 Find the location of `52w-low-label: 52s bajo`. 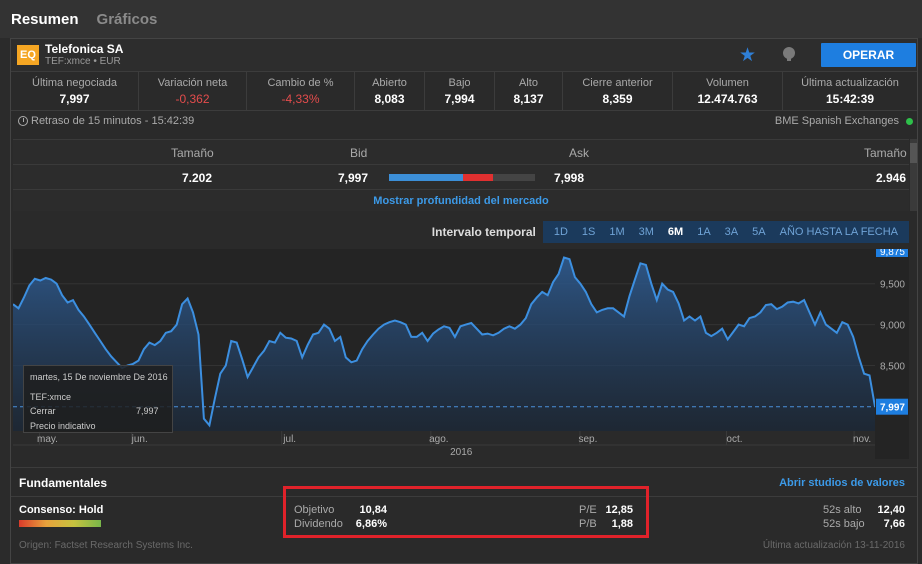

52w-low-label: 52s bajo is located at coordinates (844, 524).